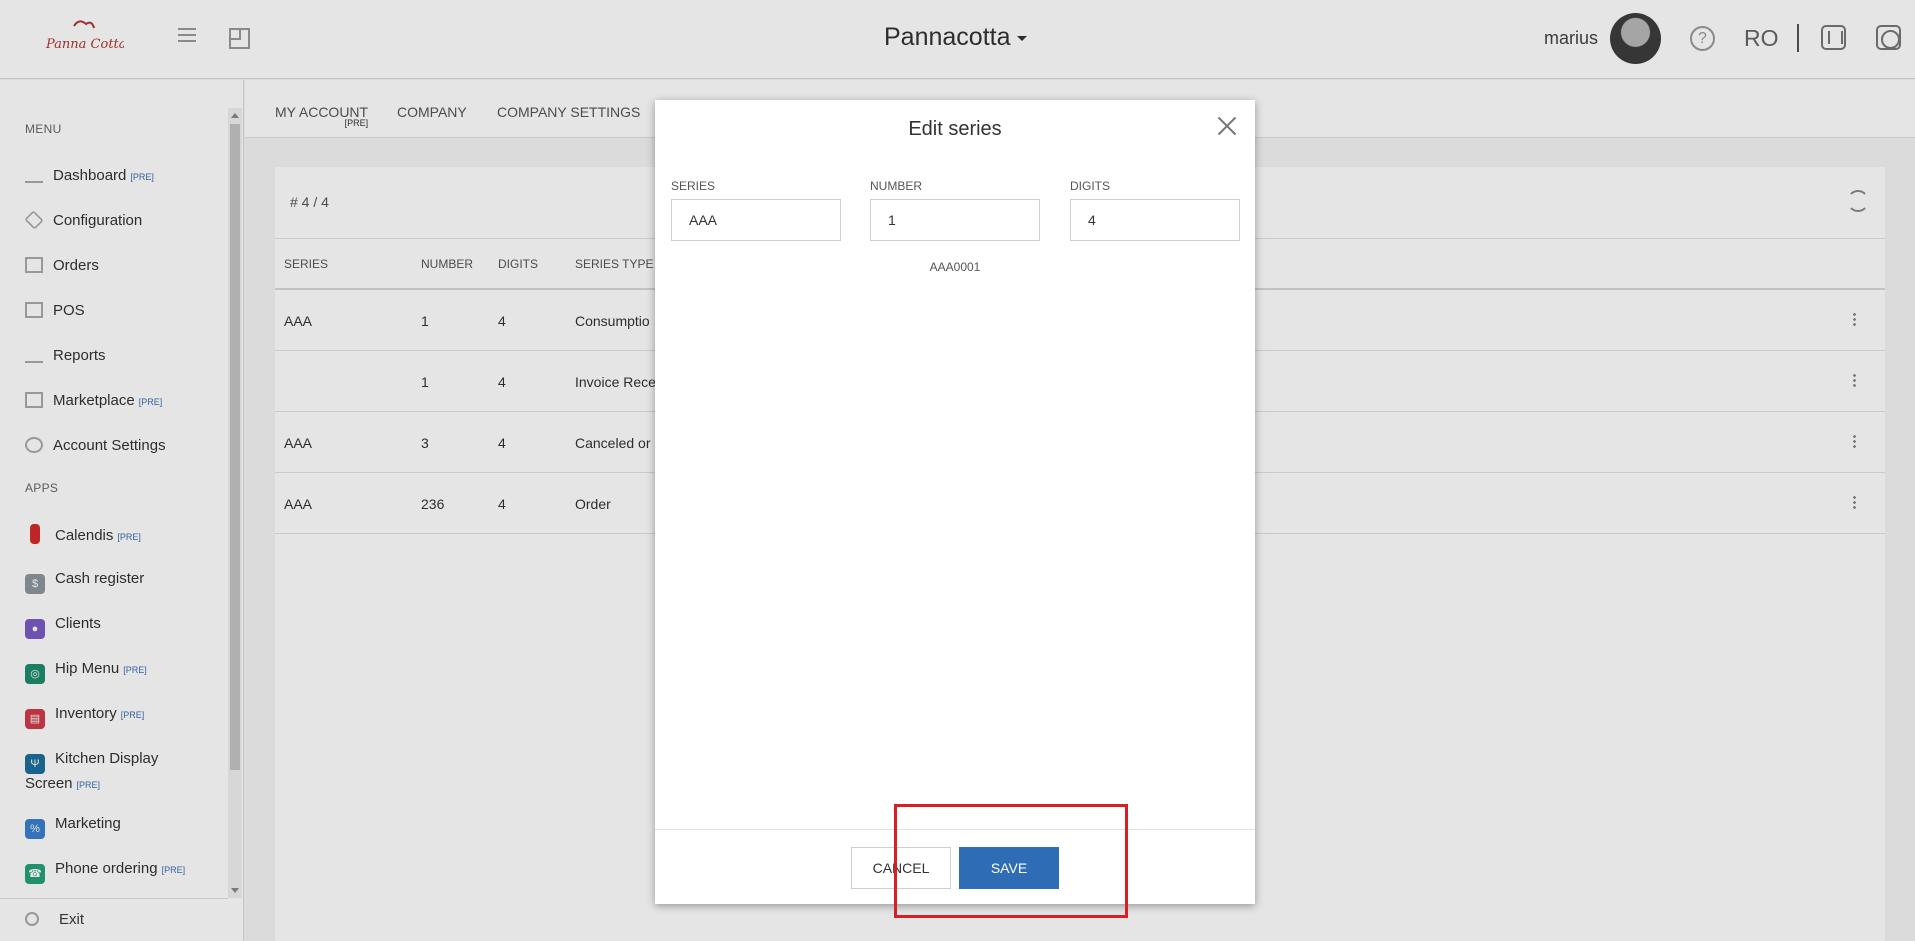 The width and height of the screenshot is (1915, 941). Describe the element at coordinates (1227, 126) in the screenshot. I see `close-icon` at that location.